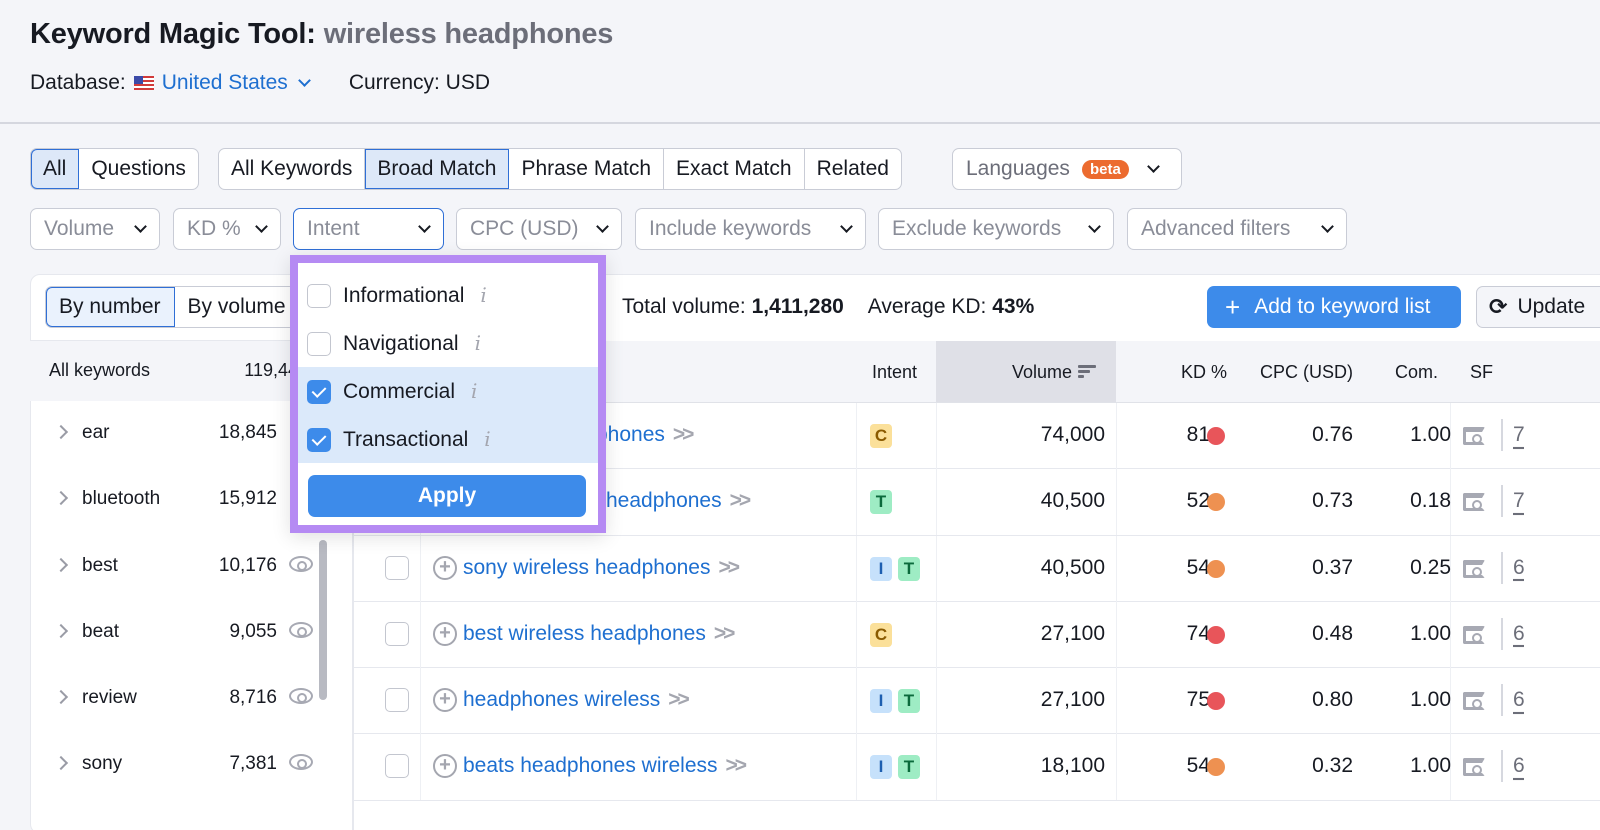 The width and height of the screenshot is (1600, 830). What do you see at coordinates (645, 435) in the screenshot?
I see `keyword-link: phones >>` at bounding box center [645, 435].